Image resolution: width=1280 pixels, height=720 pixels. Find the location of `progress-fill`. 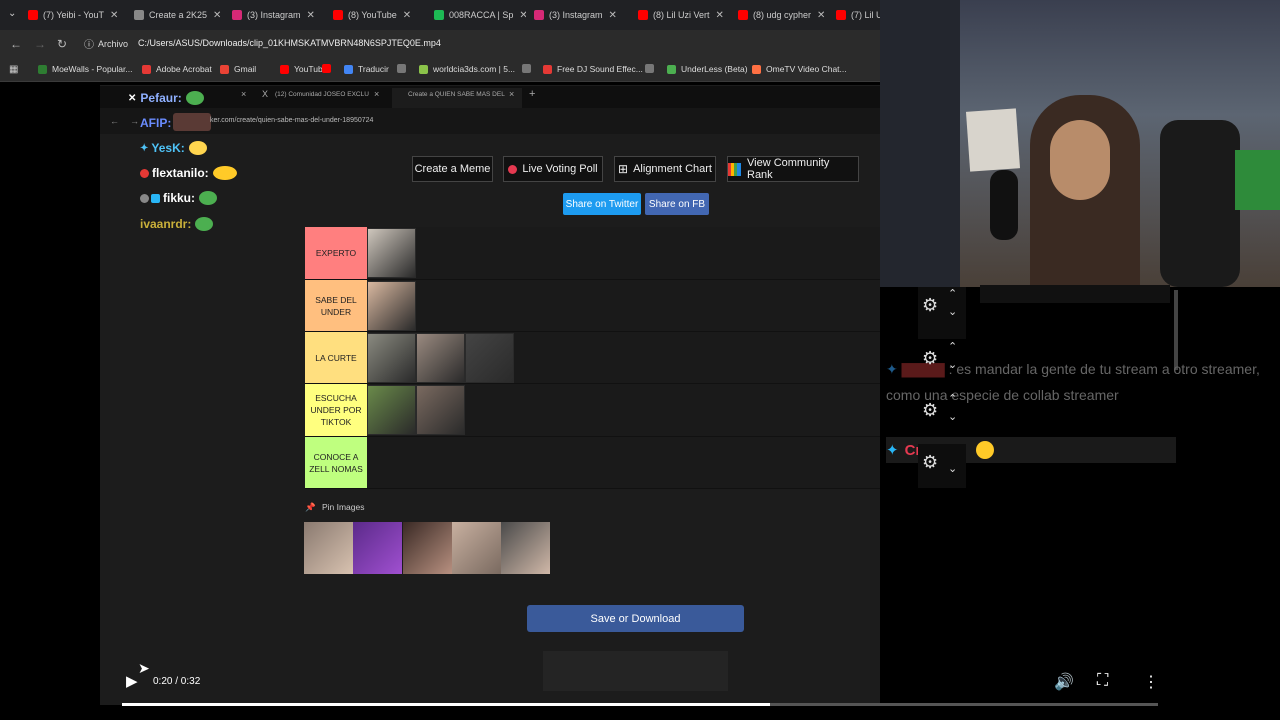

progress-fill is located at coordinates (446, 704).